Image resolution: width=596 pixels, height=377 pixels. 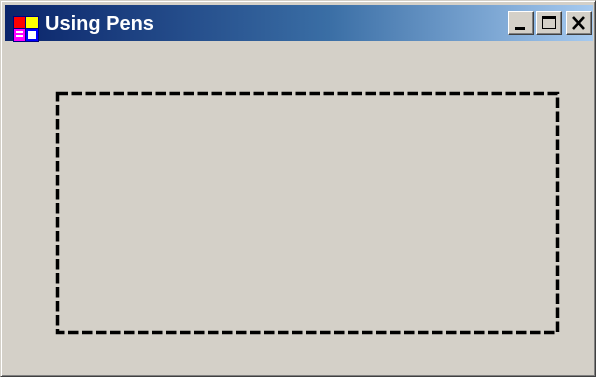 What do you see at coordinates (521, 23) in the screenshot?
I see `minimize-button` at bounding box center [521, 23].